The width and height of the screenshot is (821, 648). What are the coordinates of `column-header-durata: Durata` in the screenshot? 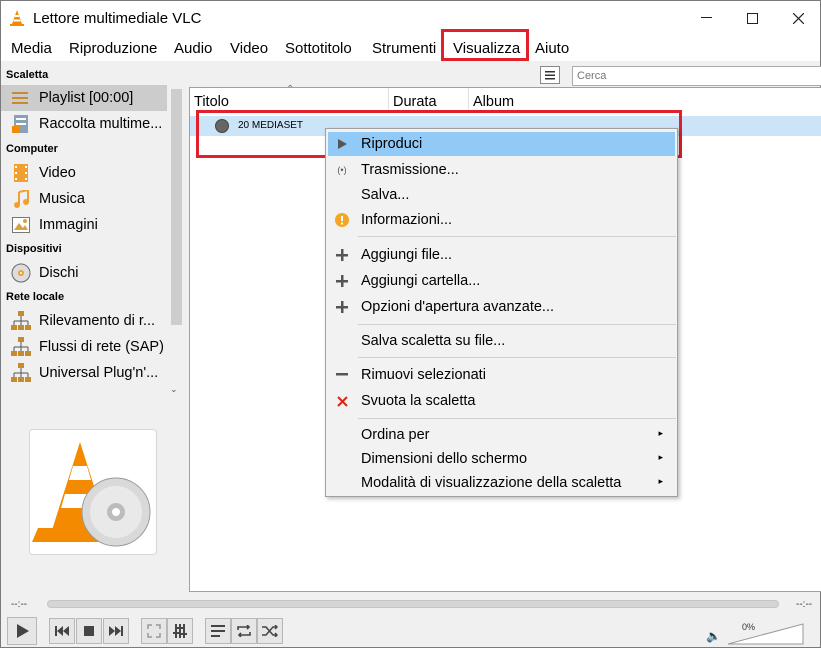 It's located at (429, 100).